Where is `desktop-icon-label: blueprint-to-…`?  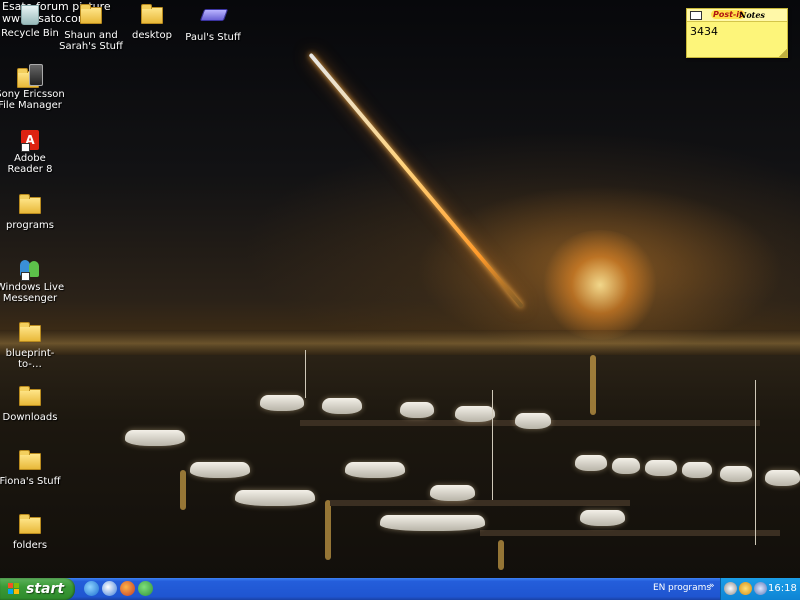
desktop-icon-label: blueprint-to-… is located at coordinates (30, 359).